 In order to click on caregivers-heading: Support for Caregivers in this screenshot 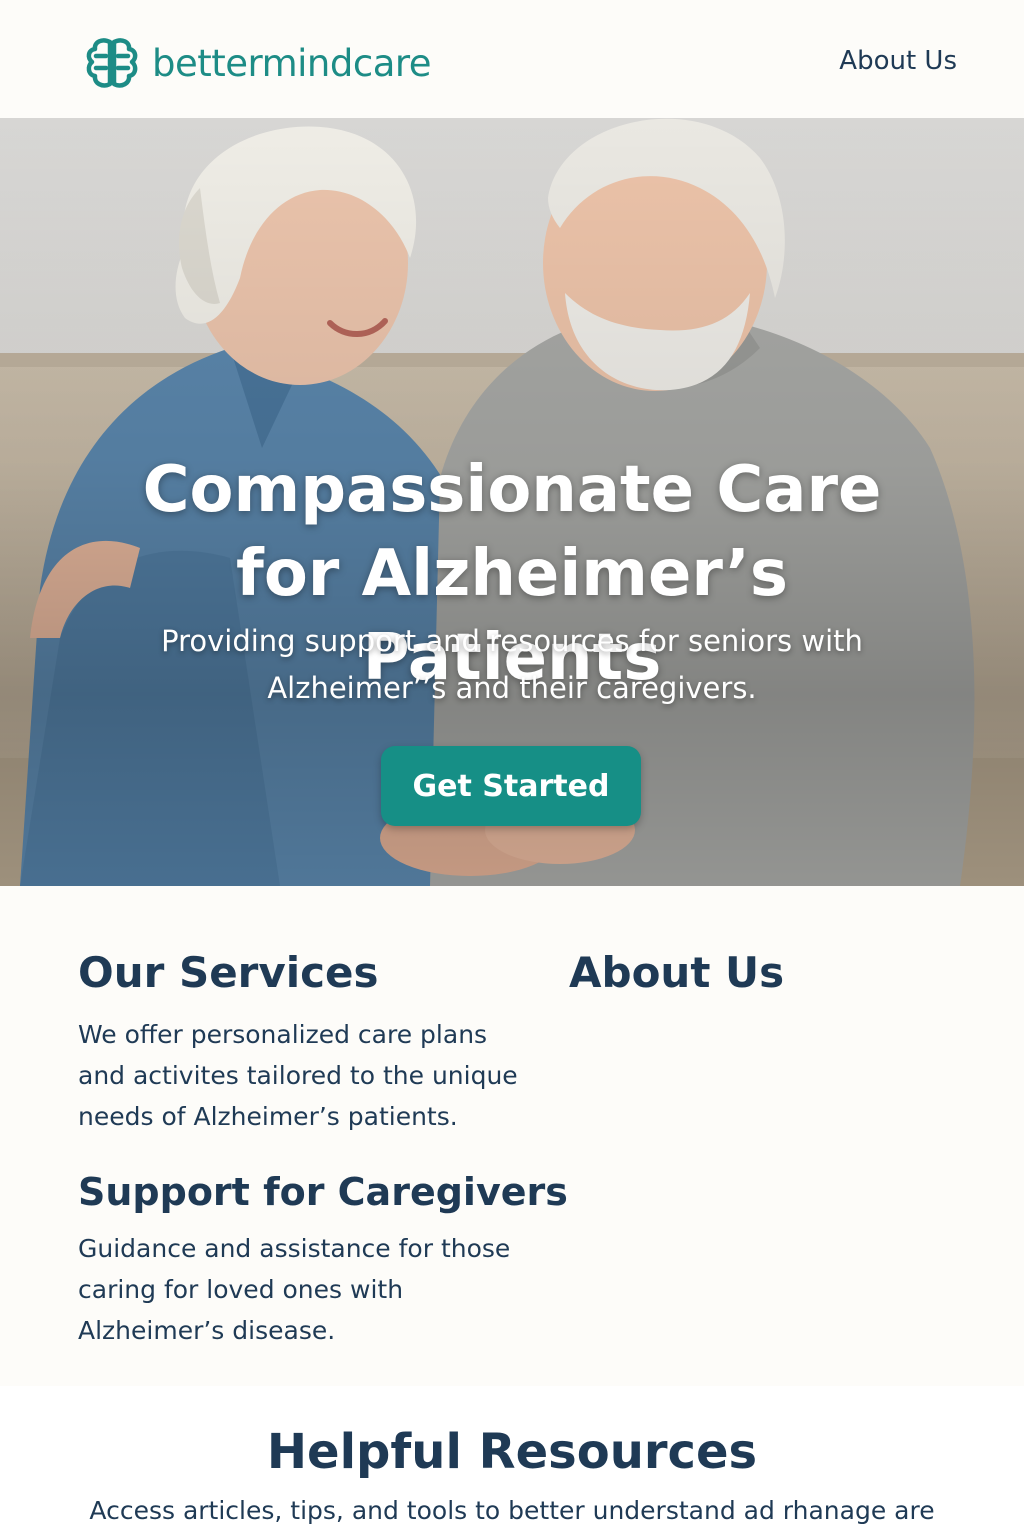, I will do `click(323, 1192)`.